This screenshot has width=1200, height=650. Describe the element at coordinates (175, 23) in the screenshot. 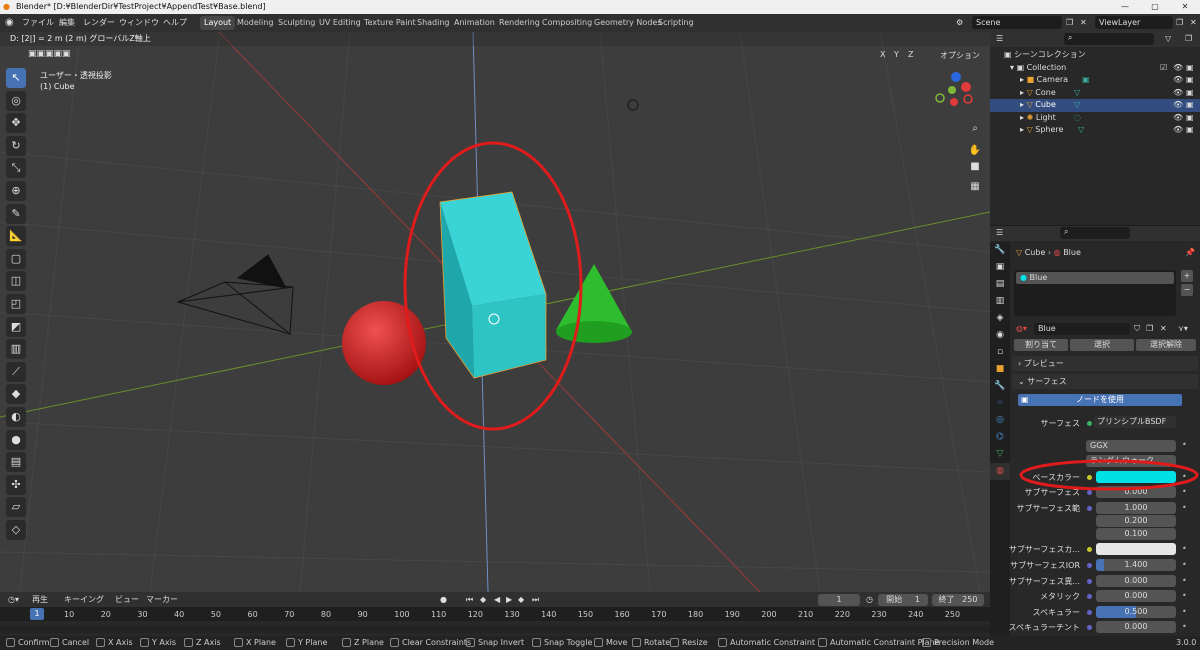

I see `menu-help: ヘルプ` at that location.